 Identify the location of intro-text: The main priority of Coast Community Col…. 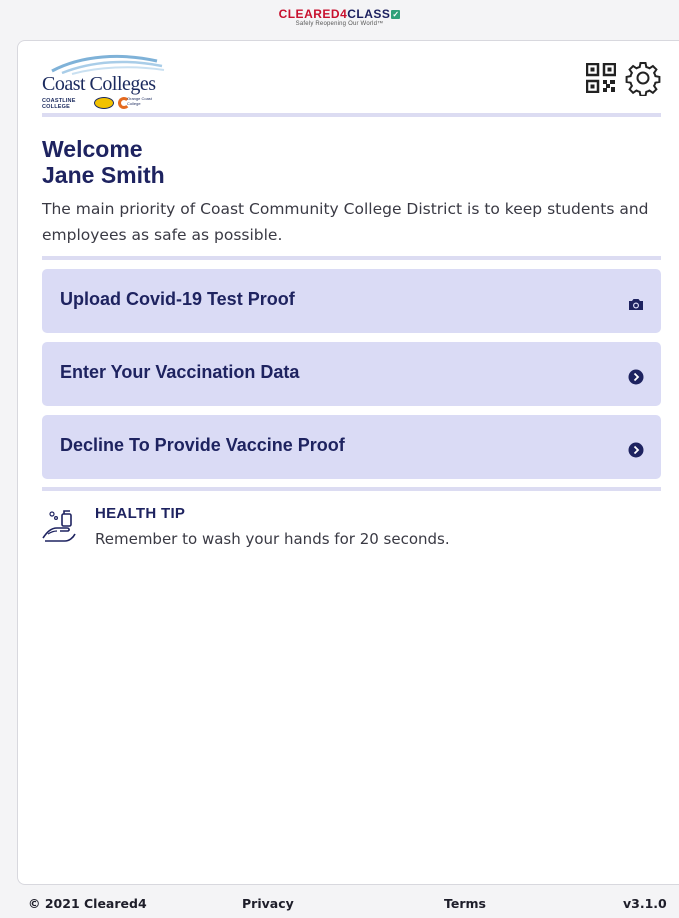
(345, 222).